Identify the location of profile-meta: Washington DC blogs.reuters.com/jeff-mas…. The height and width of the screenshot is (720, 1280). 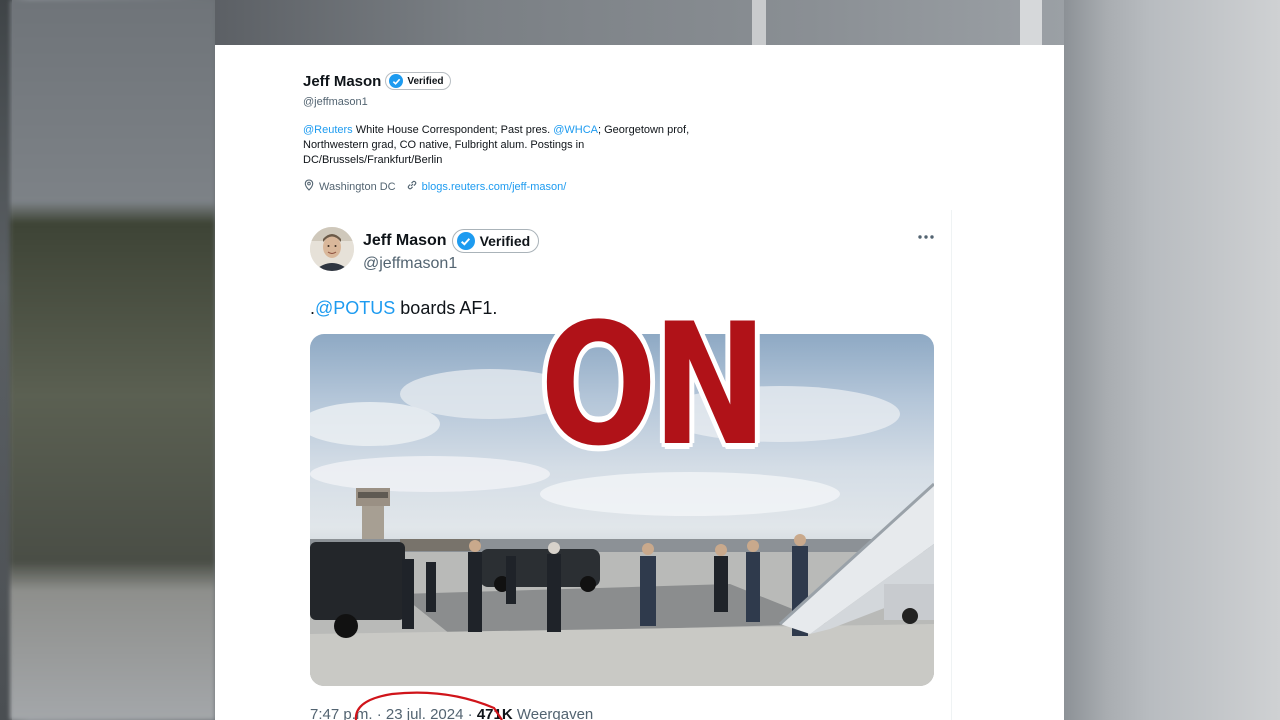
(563, 186).